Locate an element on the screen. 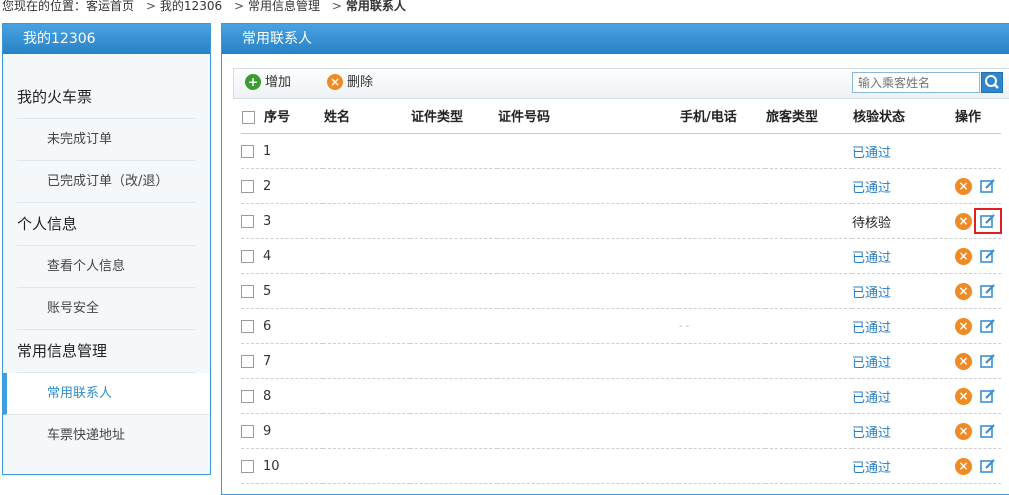  row-index: 5 is located at coordinates (267, 291).